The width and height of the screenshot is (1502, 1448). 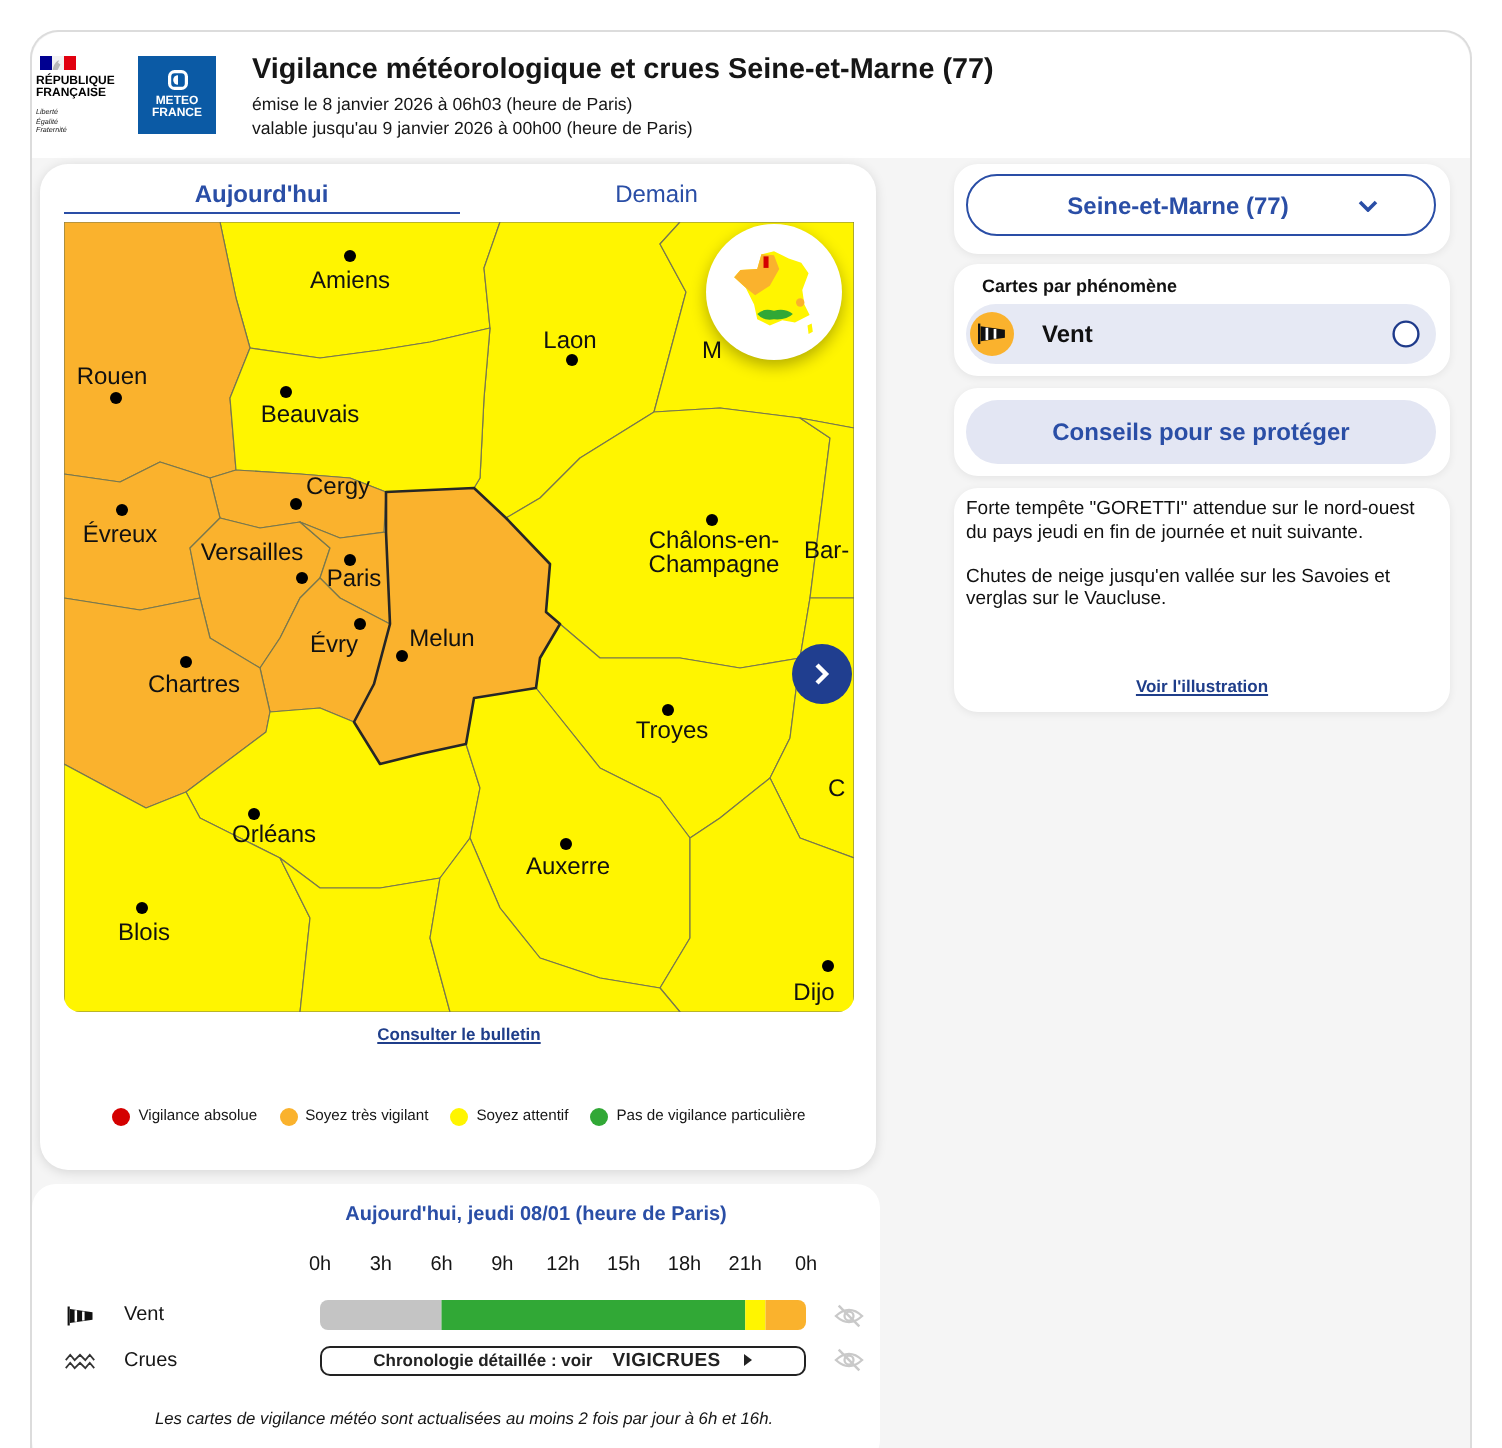 What do you see at coordinates (334, 644) in the screenshot?
I see `city-label: Évry` at bounding box center [334, 644].